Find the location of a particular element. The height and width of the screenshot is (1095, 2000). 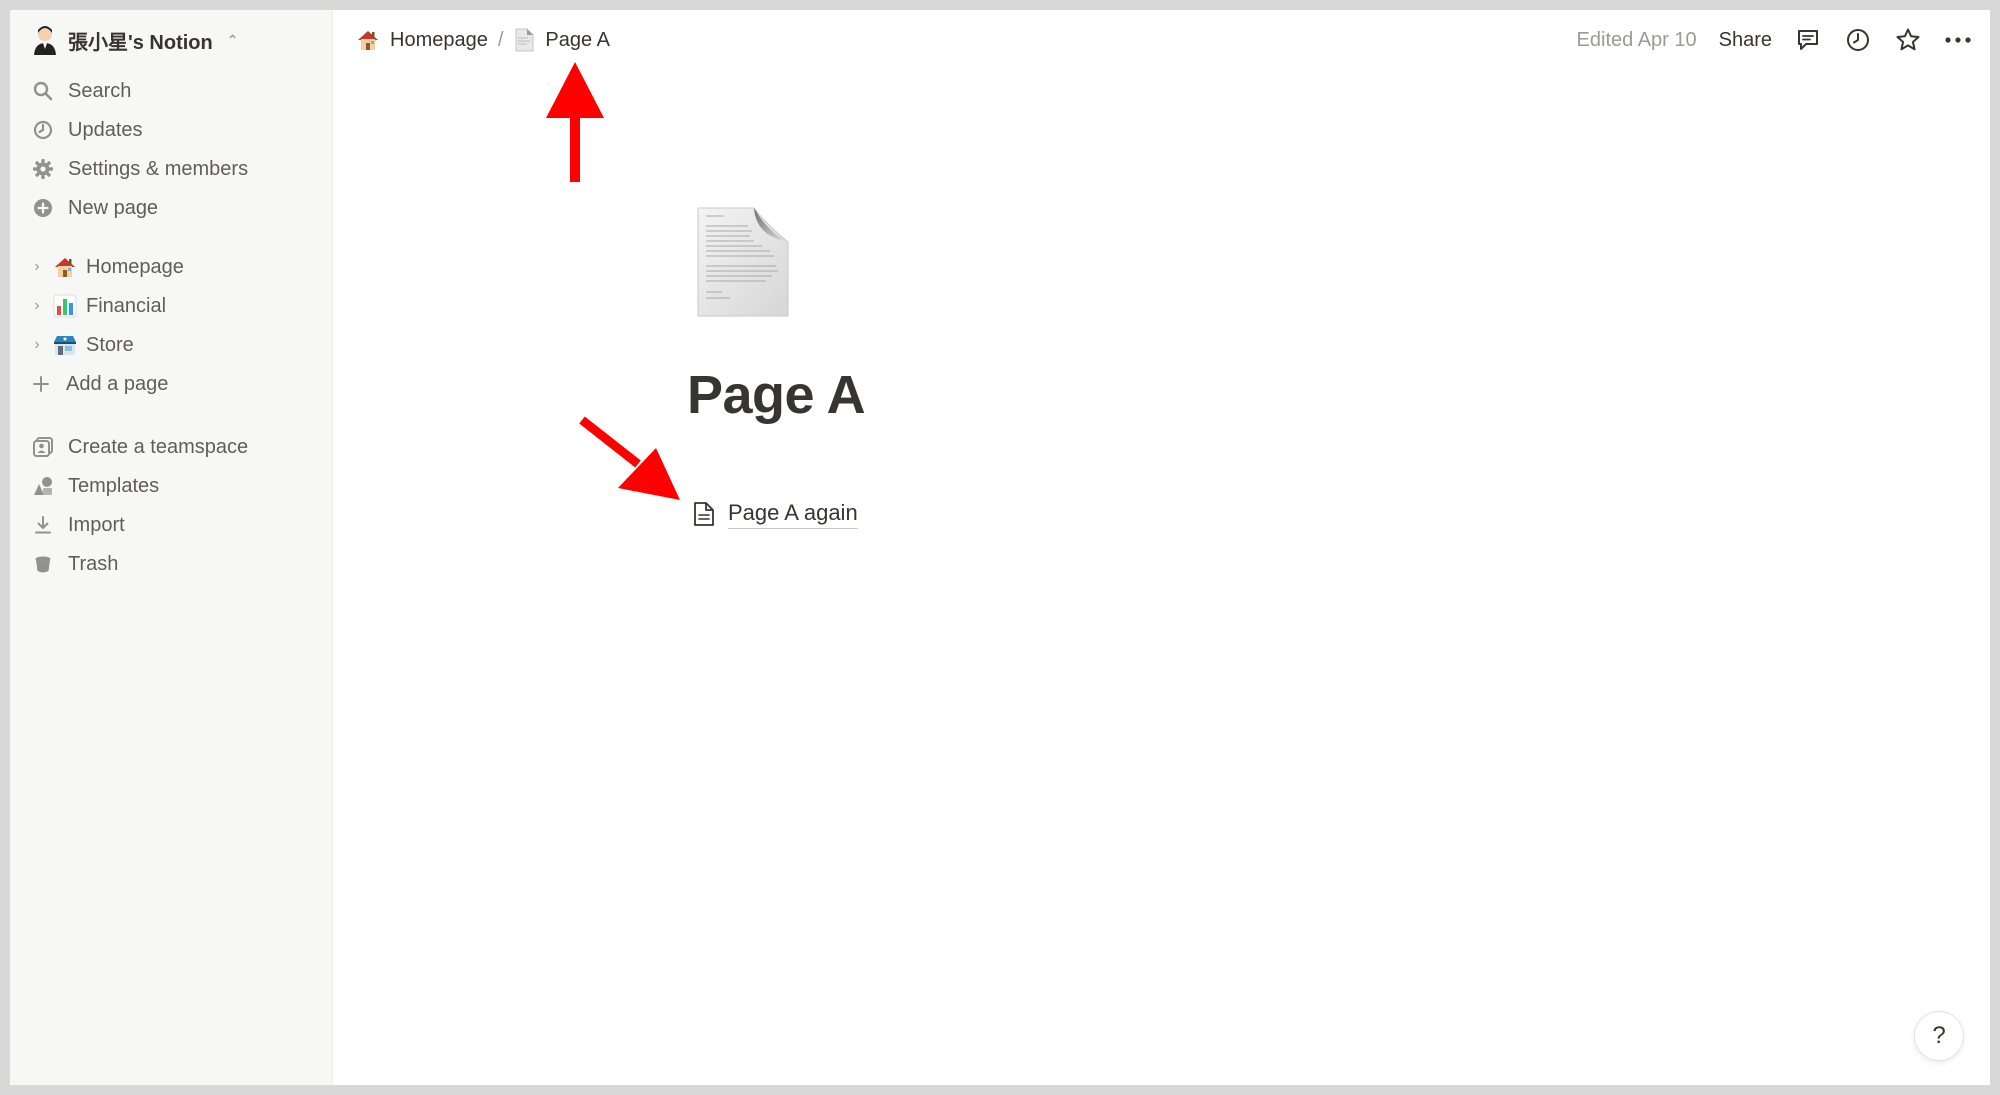

trash-icon is located at coordinates (43, 564).